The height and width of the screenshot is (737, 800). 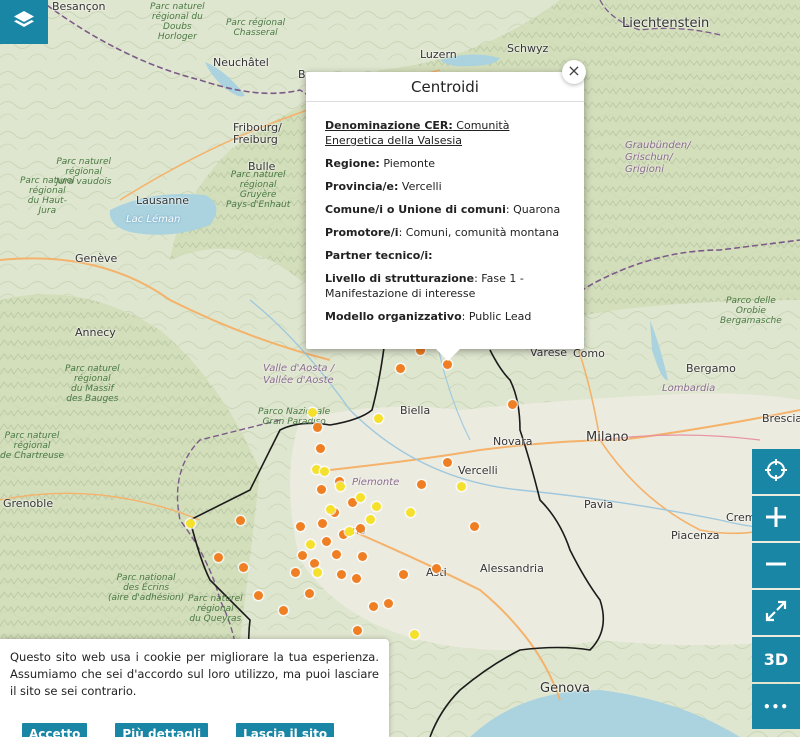 I want to click on popup-key: Provincia/e:, so click(x=362, y=186).